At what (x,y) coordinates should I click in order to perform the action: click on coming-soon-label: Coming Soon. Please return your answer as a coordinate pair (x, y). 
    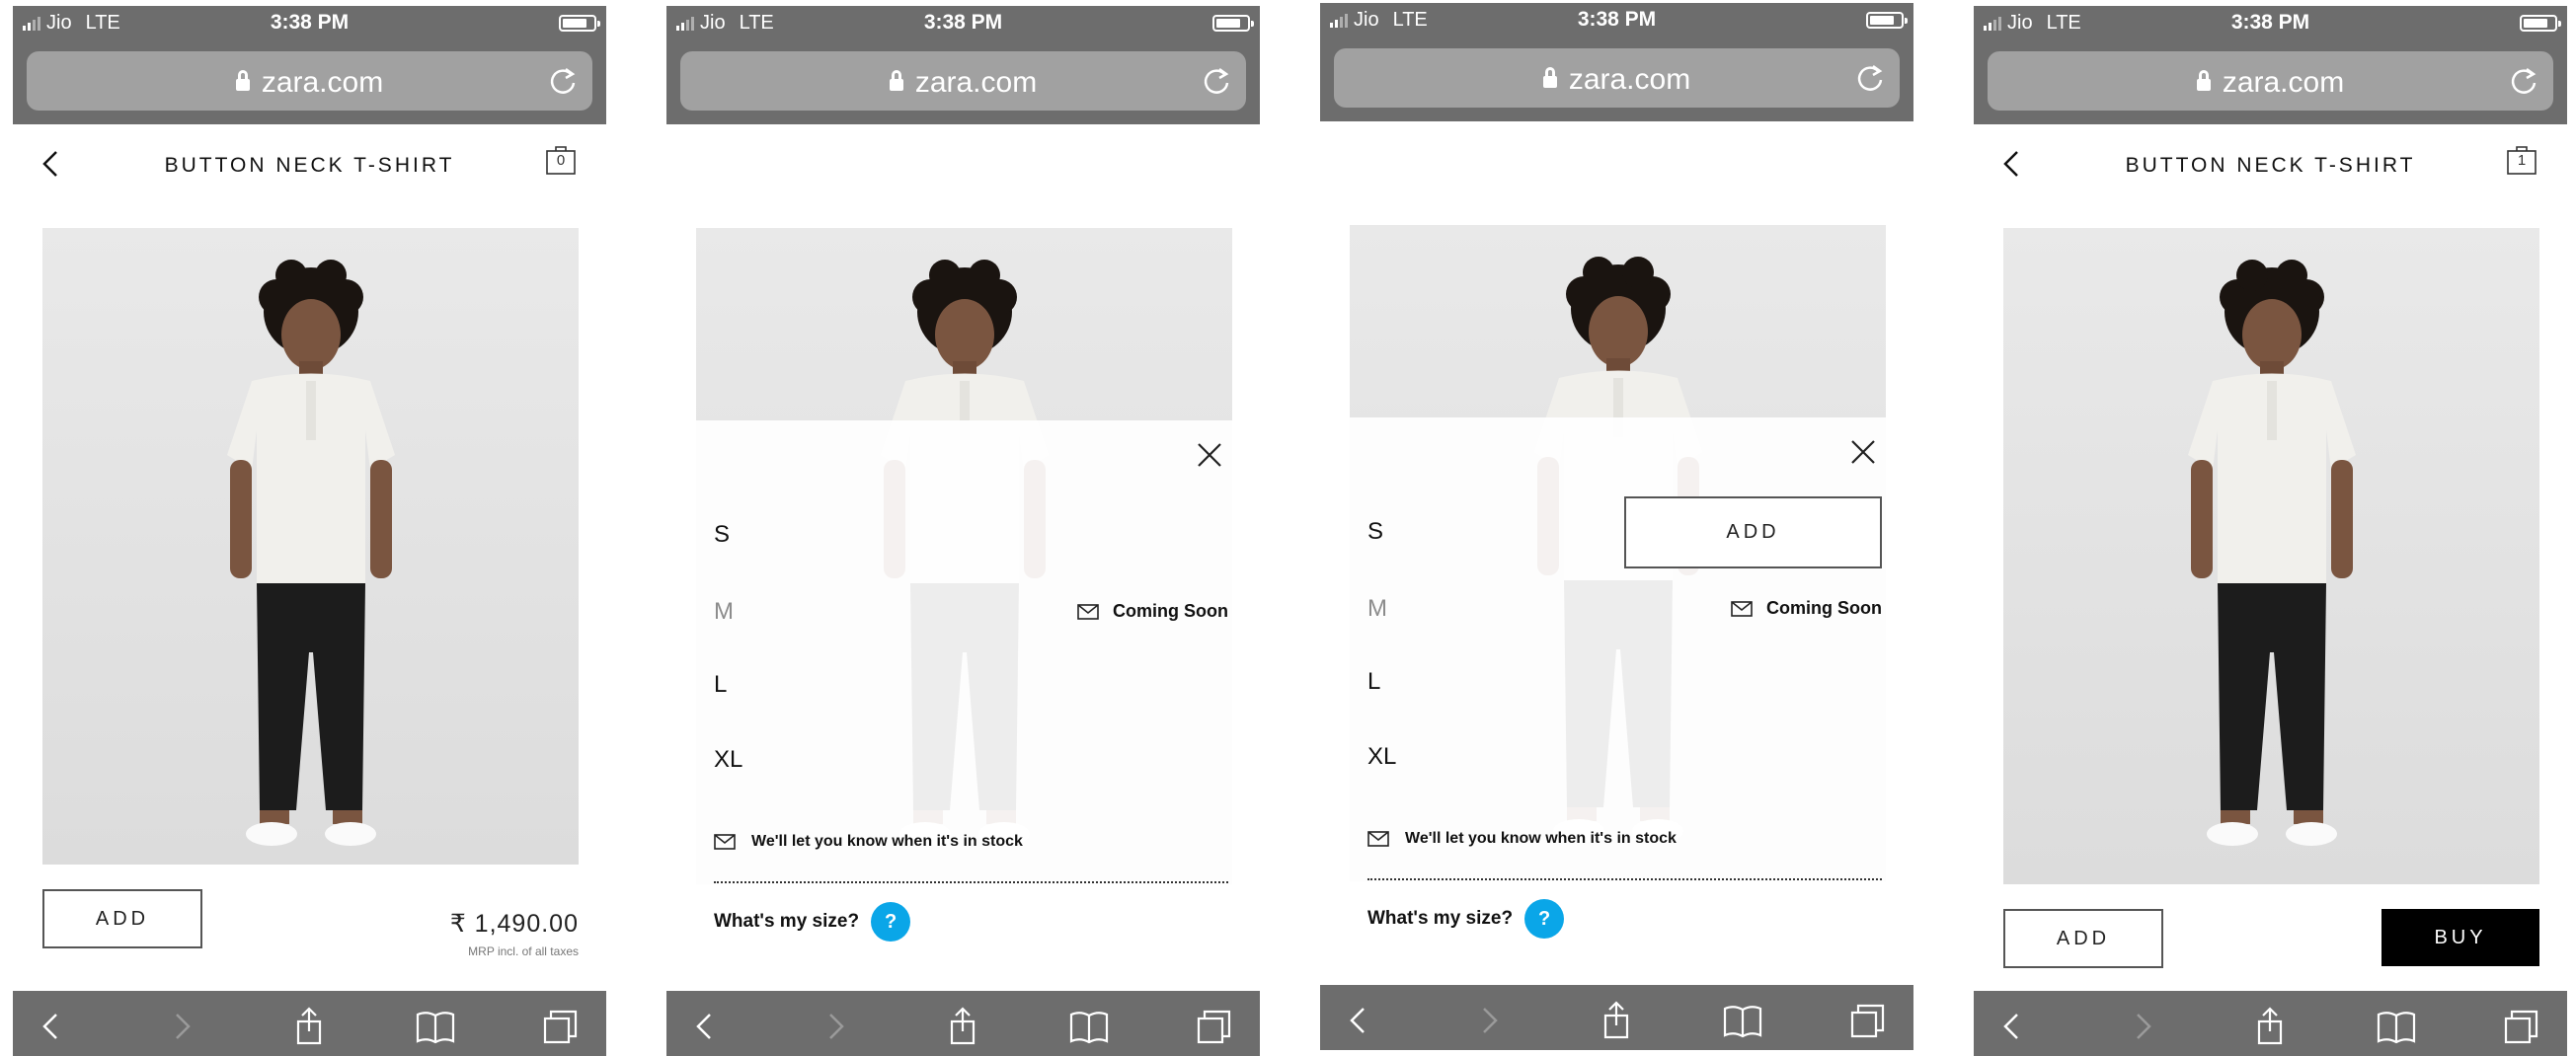
    Looking at the image, I should click on (1824, 608).